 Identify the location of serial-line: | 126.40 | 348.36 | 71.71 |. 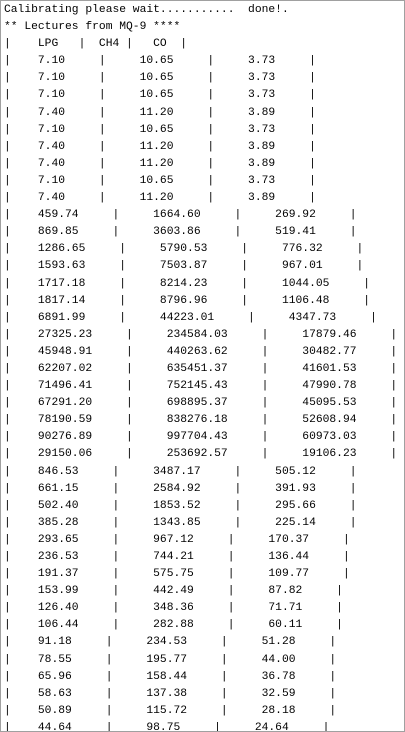
(173, 608).